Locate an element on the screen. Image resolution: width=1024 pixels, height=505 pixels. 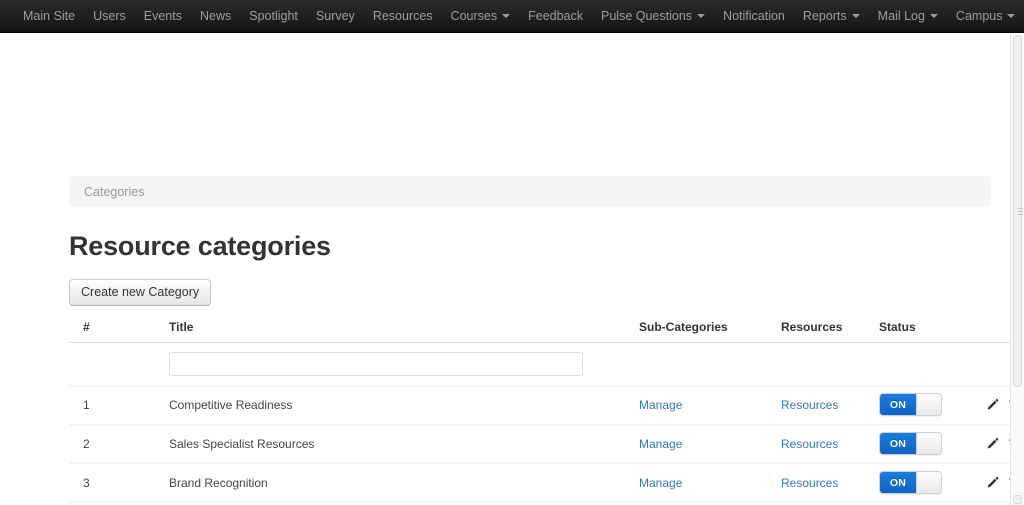
scrollbar-thumb is located at coordinates (1018, 211).